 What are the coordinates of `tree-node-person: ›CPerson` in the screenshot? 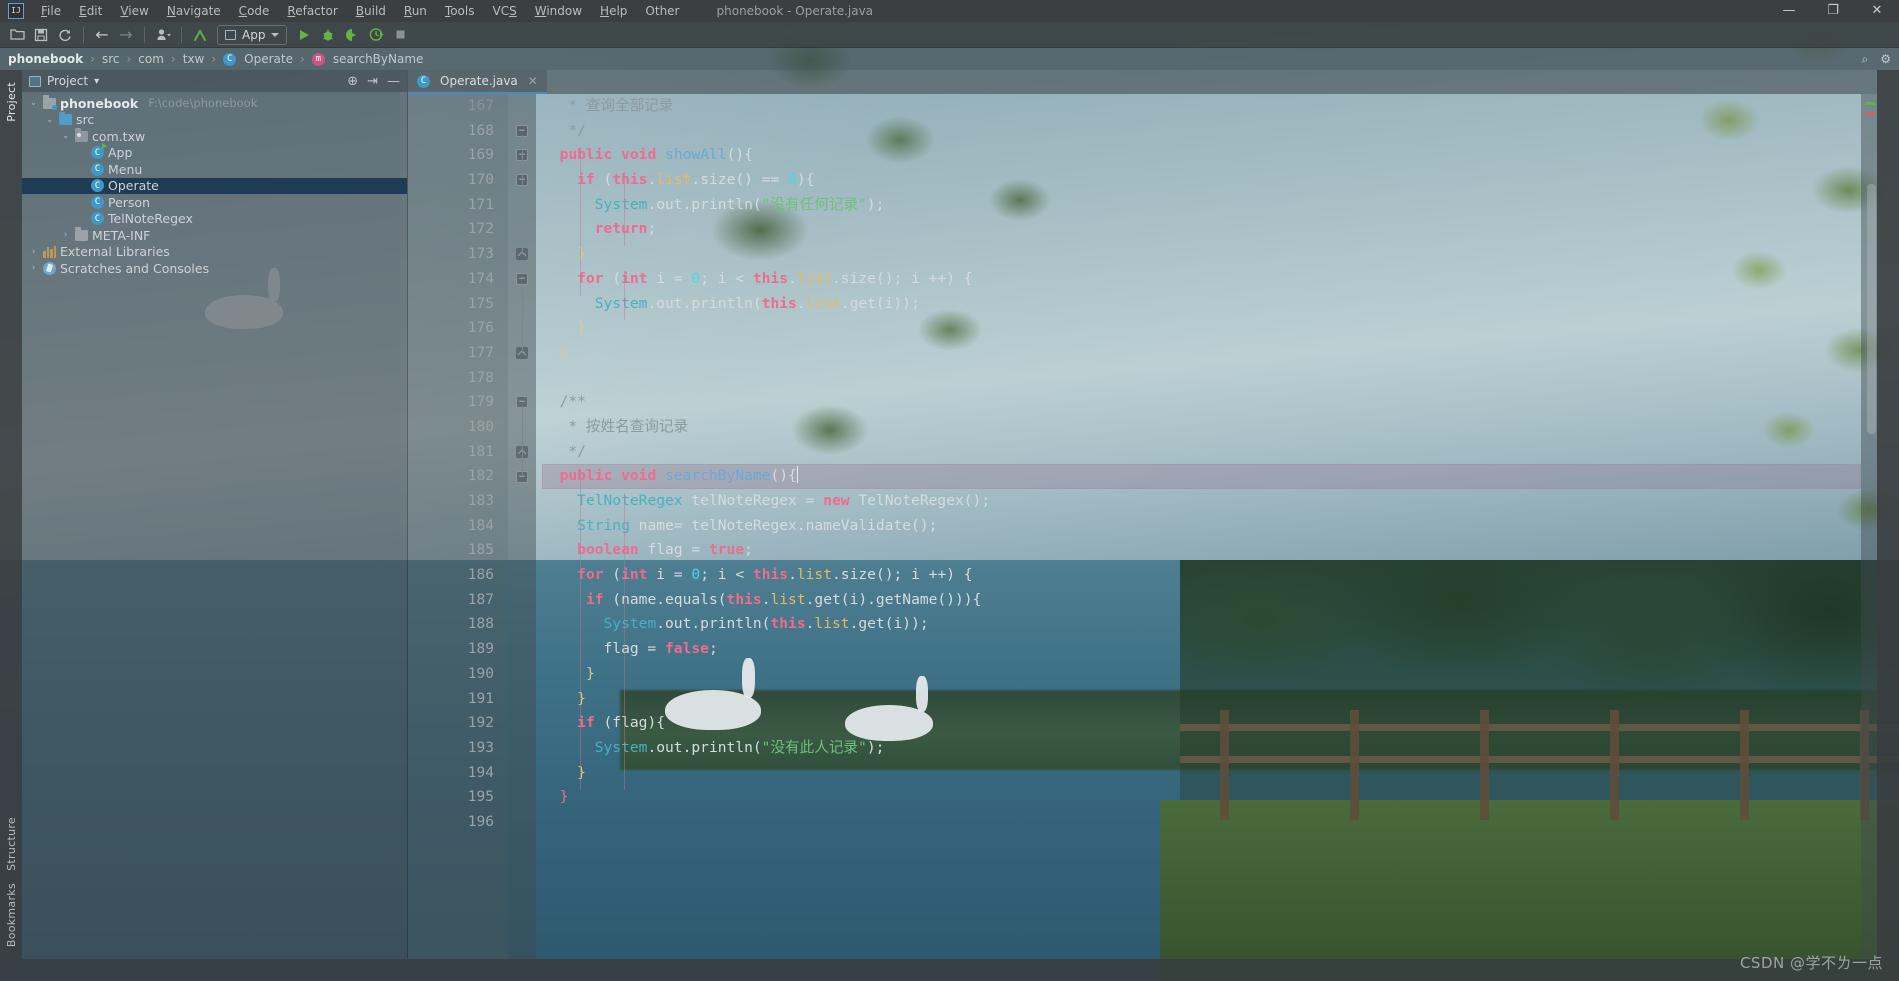 It's located at (214, 202).